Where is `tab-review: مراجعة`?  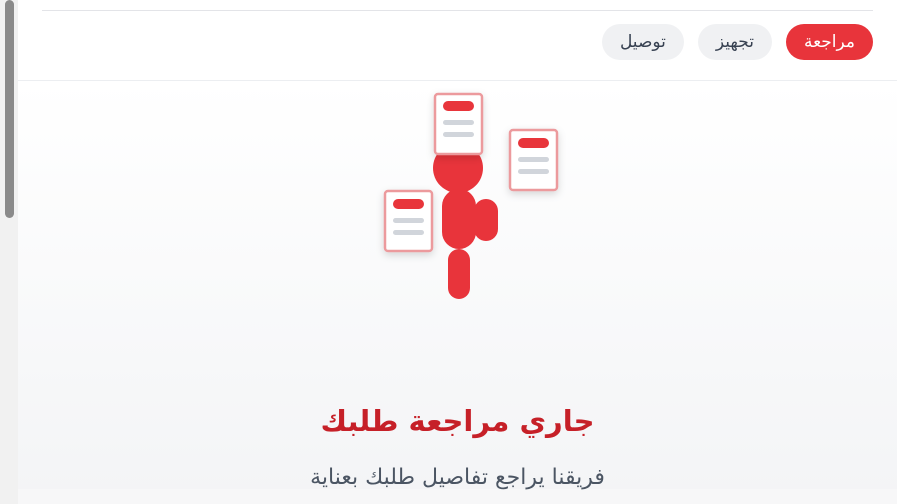 tab-review: مراجعة is located at coordinates (829, 42).